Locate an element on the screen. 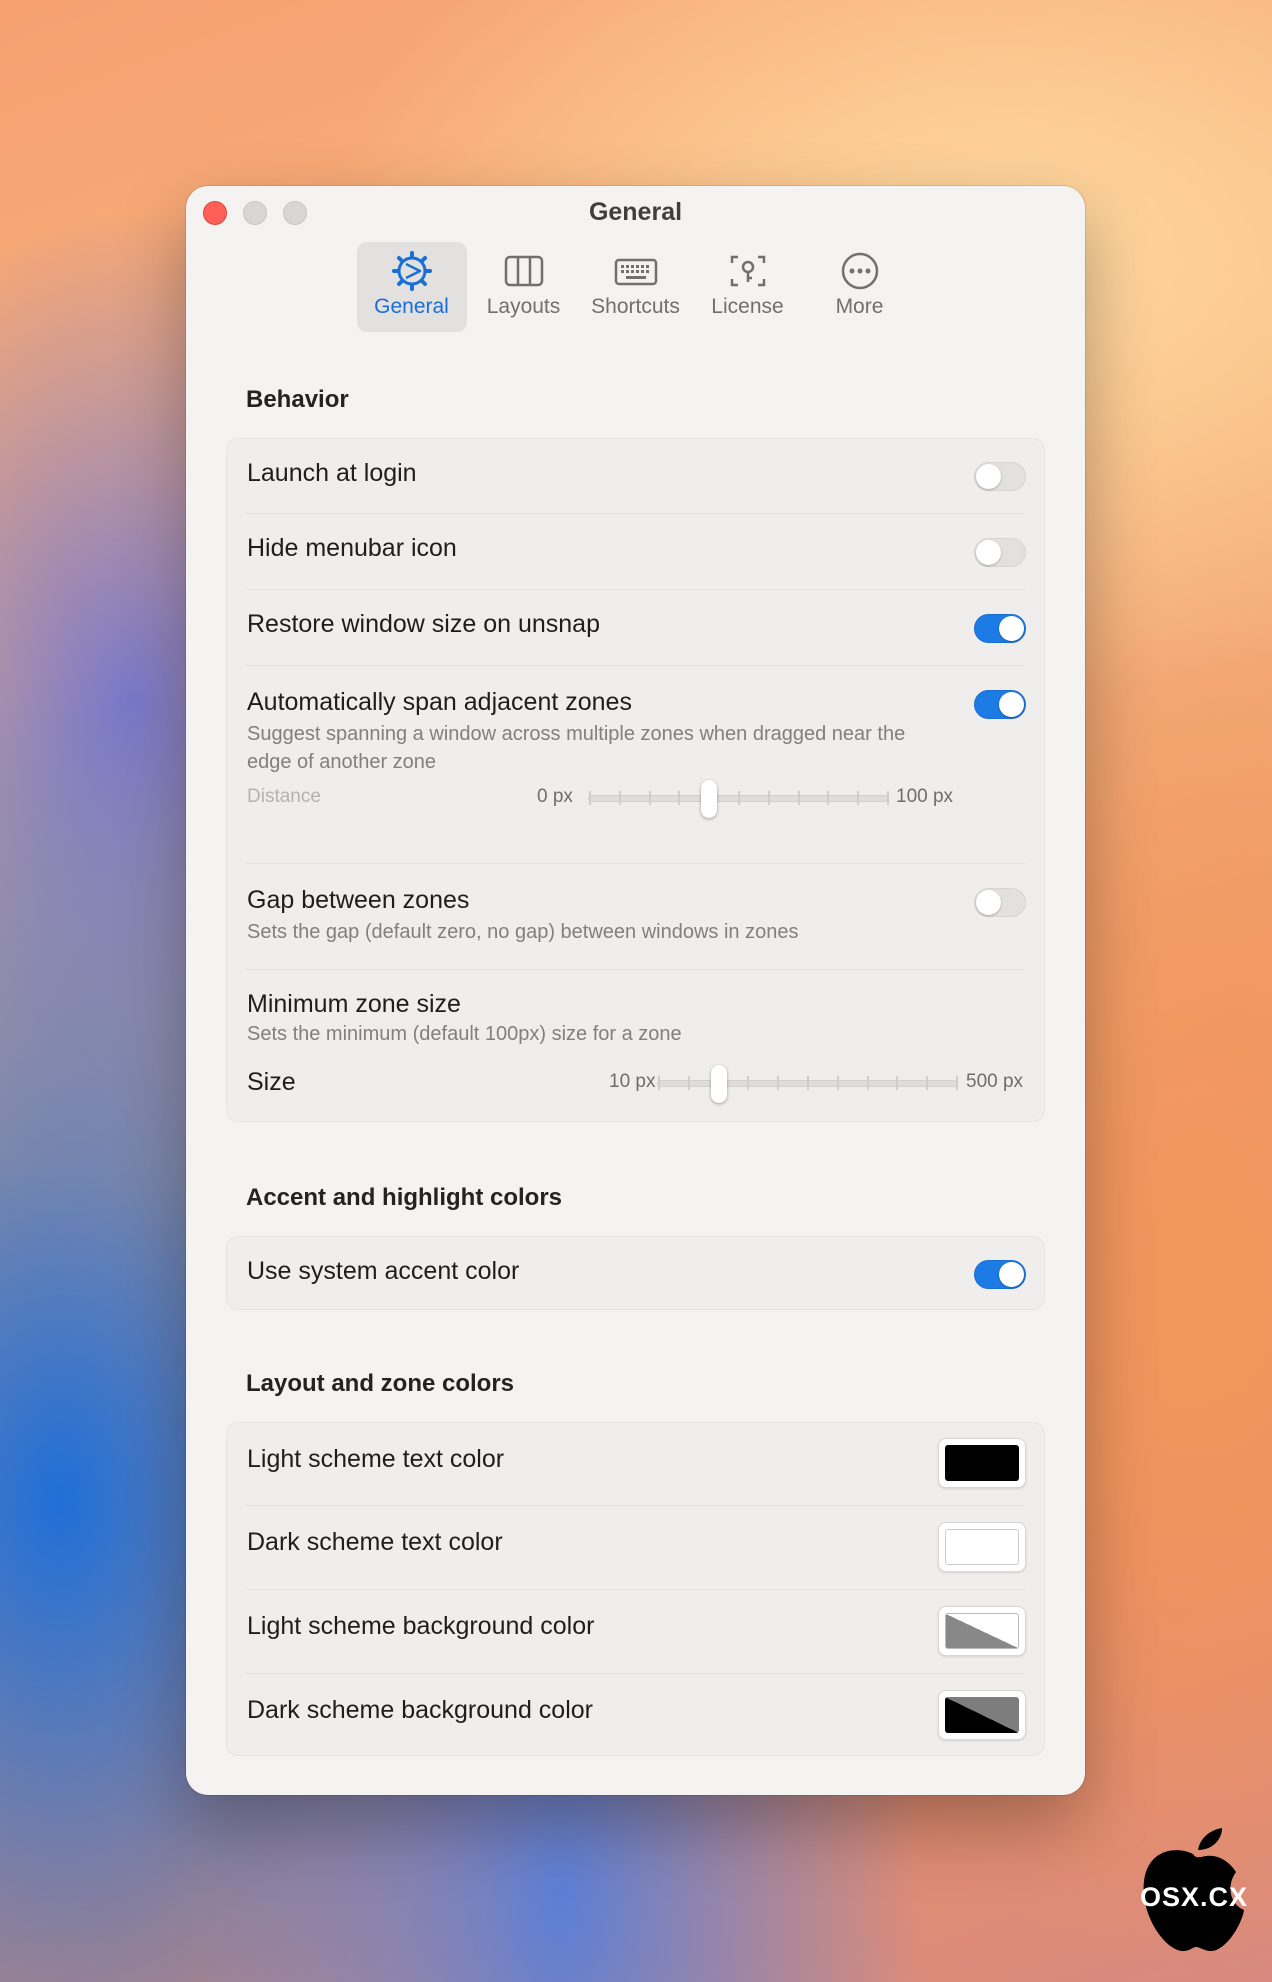 This screenshot has width=1272, height=1982. gear-icon is located at coordinates (411, 271).